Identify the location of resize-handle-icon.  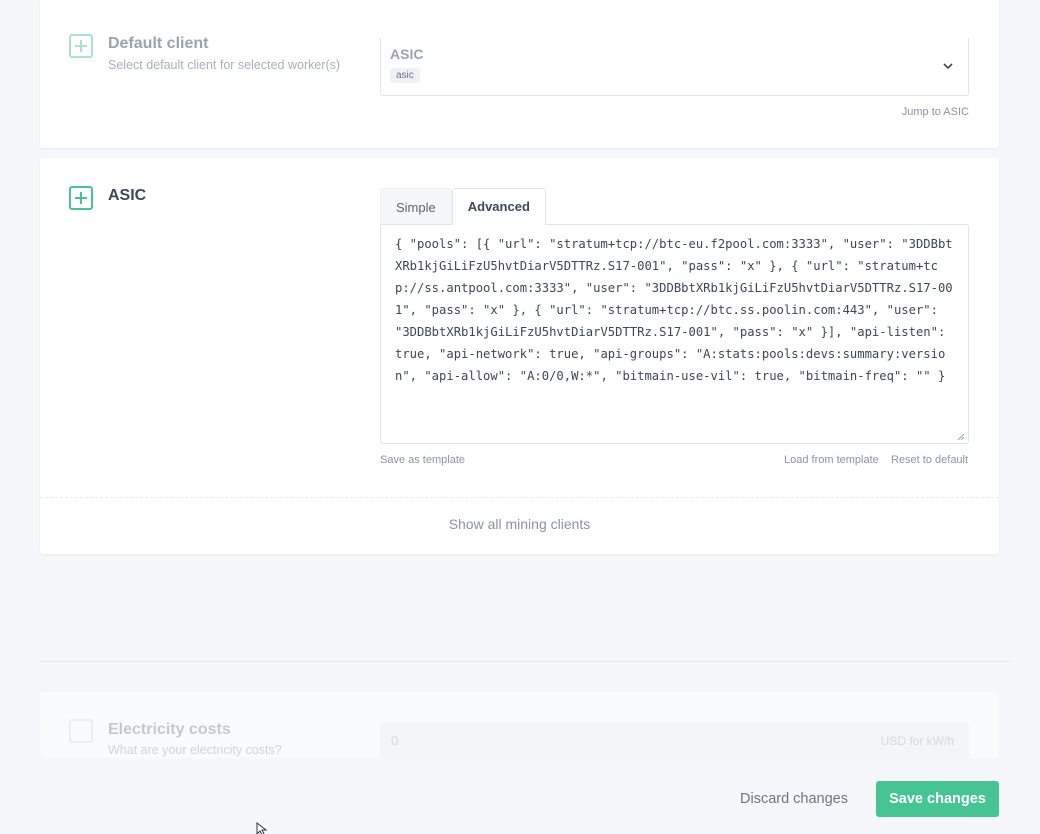
(960, 436).